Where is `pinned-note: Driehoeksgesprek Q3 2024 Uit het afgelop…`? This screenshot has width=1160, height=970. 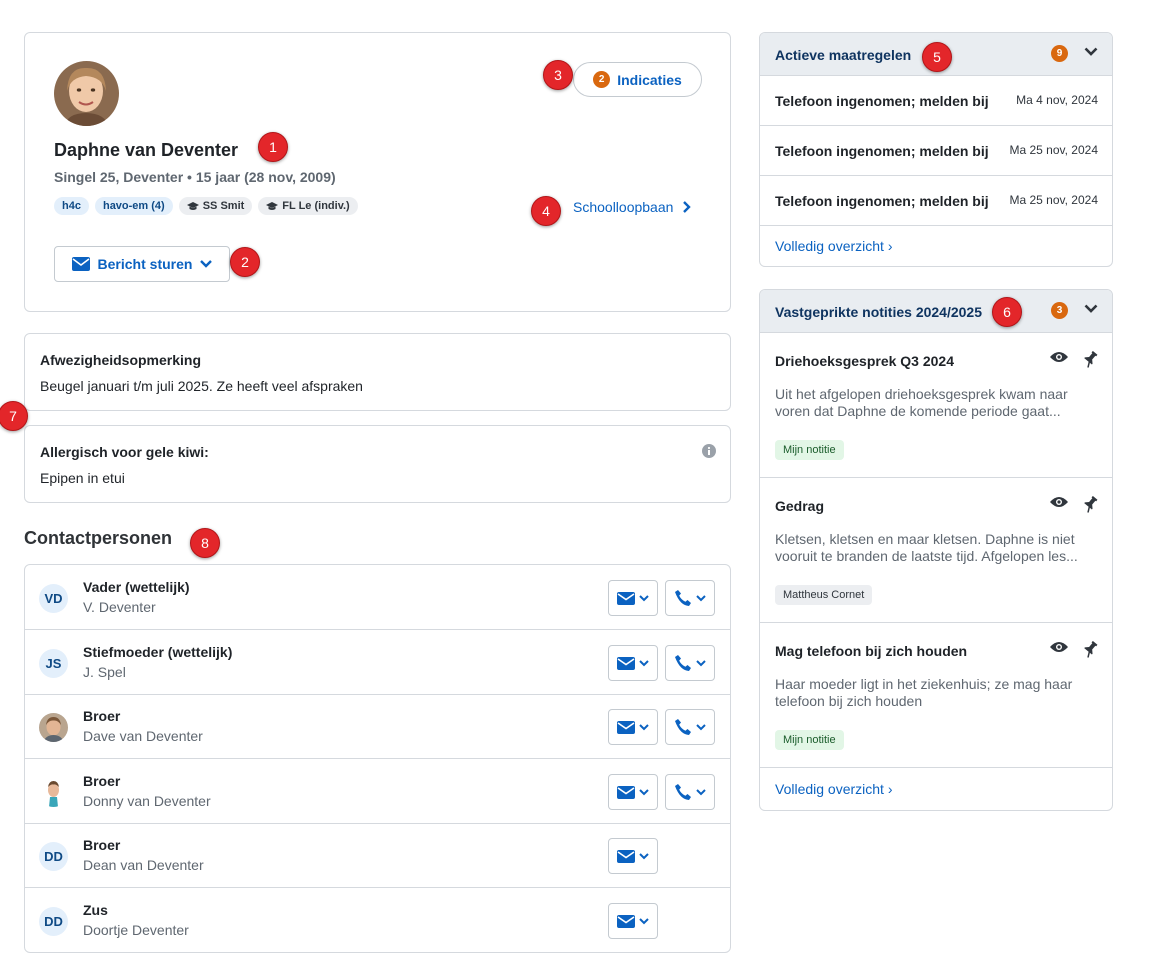
pinned-note: Driehoeksgesprek Q3 2024 Uit het afgelop… is located at coordinates (936, 405).